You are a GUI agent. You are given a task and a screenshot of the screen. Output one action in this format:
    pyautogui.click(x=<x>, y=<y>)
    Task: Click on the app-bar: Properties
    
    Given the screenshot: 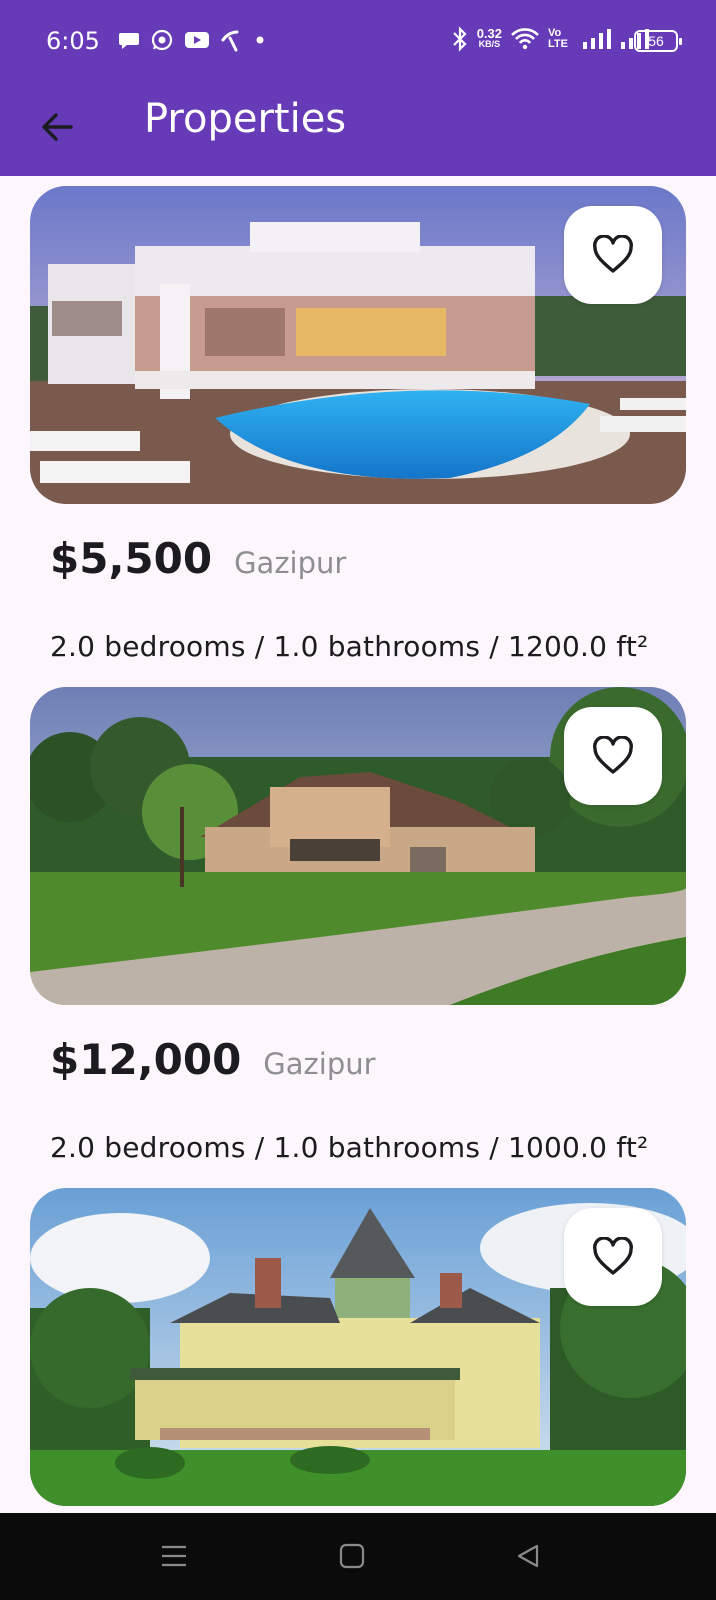 What is the action you would take?
    pyautogui.click(x=358, y=130)
    